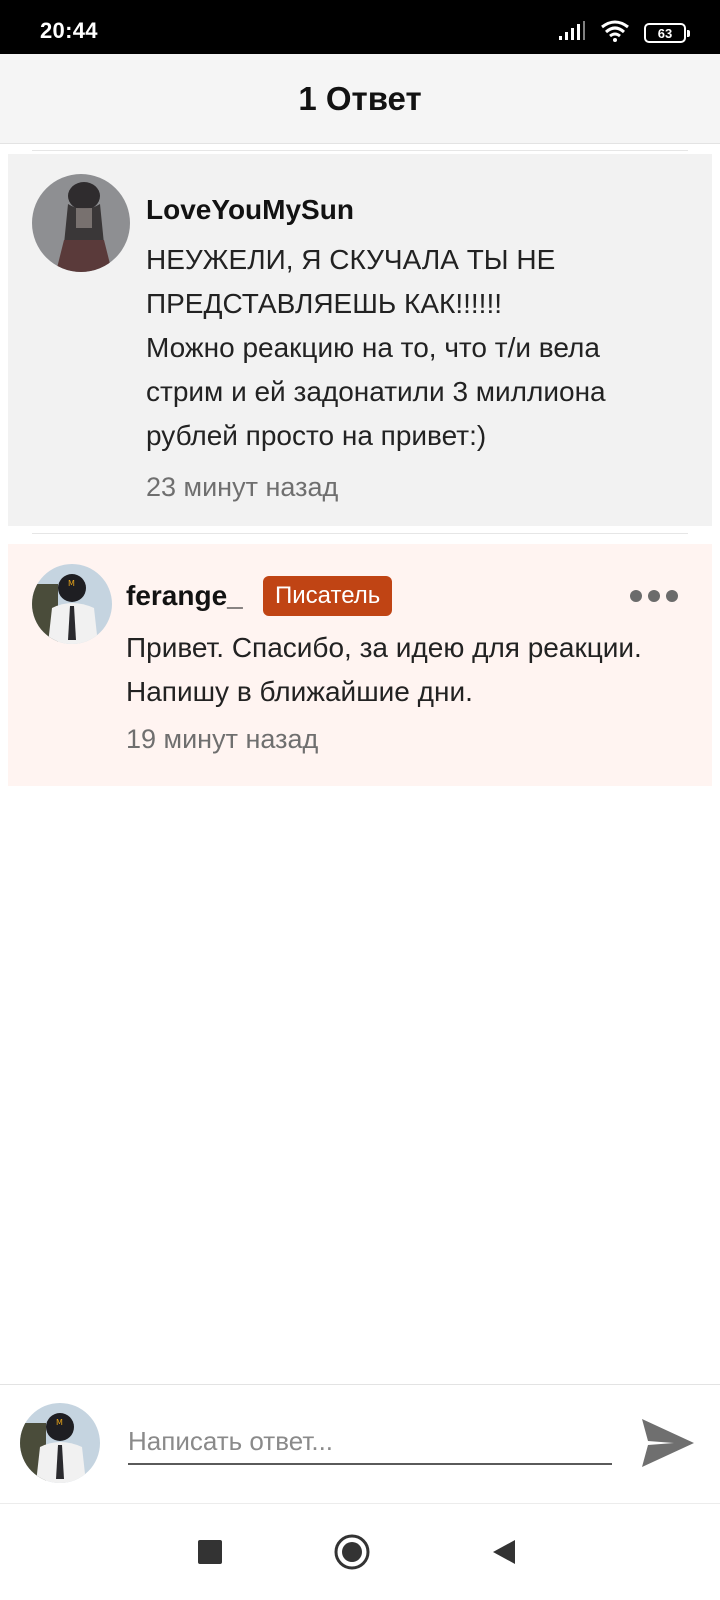 This screenshot has height=1600, width=720. What do you see at coordinates (376, 391) in the screenshot?
I see `comment-line: стрим и ей задонатили 3 миллиона` at bounding box center [376, 391].